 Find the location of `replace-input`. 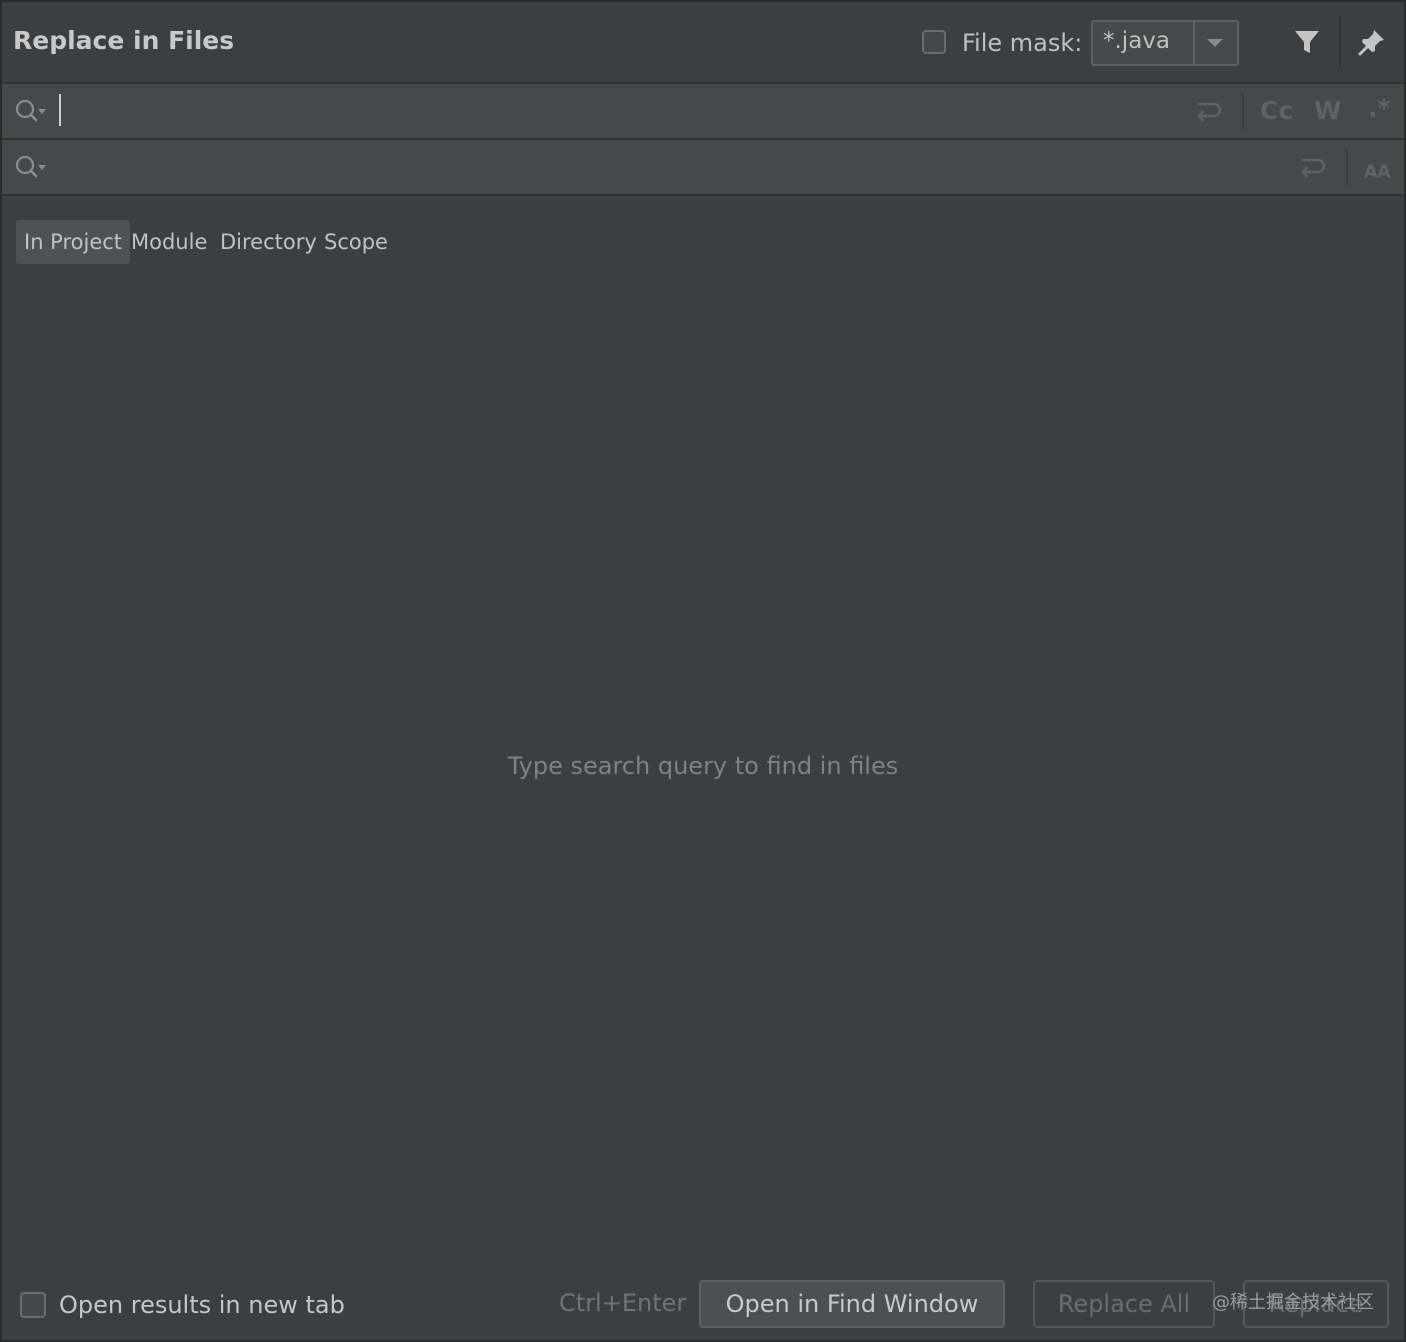

replace-input is located at coordinates (620, 168).